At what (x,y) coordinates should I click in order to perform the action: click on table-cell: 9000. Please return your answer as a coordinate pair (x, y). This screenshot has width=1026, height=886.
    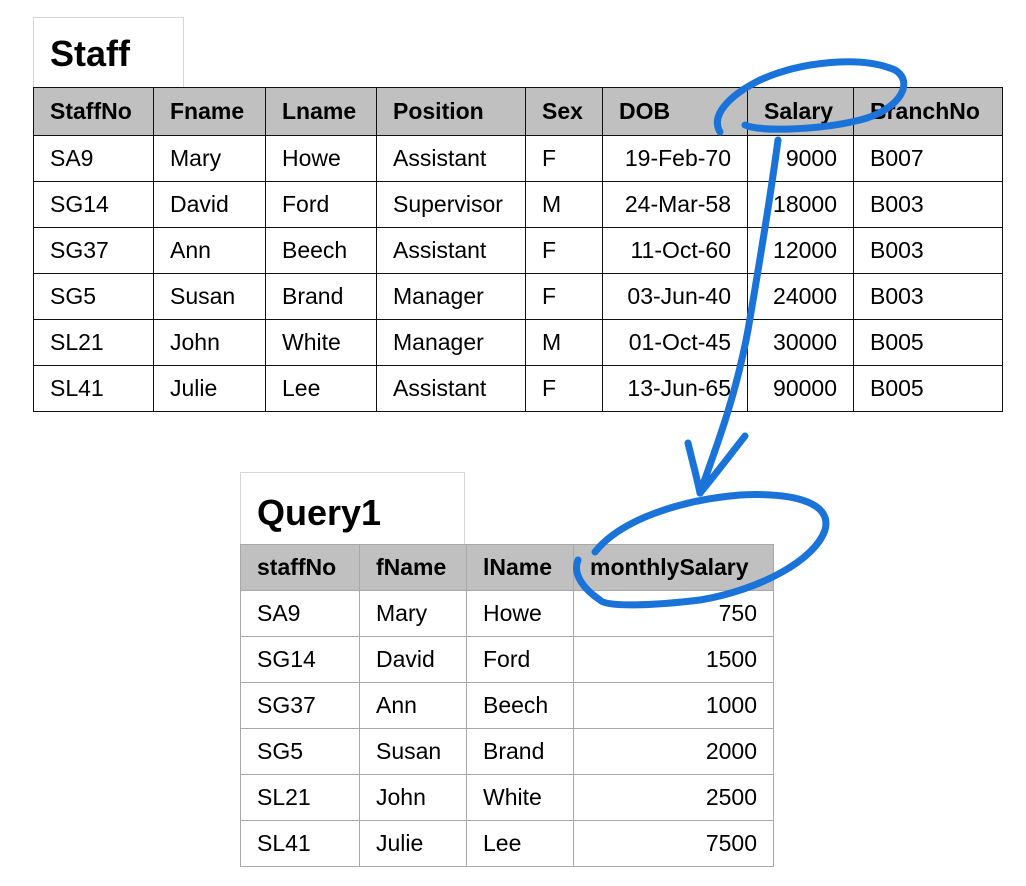
    Looking at the image, I should click on (800, 158).